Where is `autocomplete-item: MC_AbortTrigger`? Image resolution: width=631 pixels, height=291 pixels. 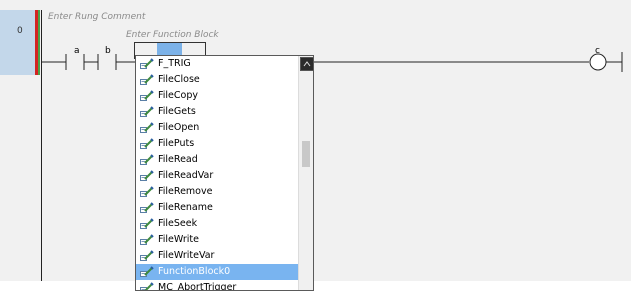 autocomplete-item: MC_AbortTrigger is located at coordinates (217, 285).